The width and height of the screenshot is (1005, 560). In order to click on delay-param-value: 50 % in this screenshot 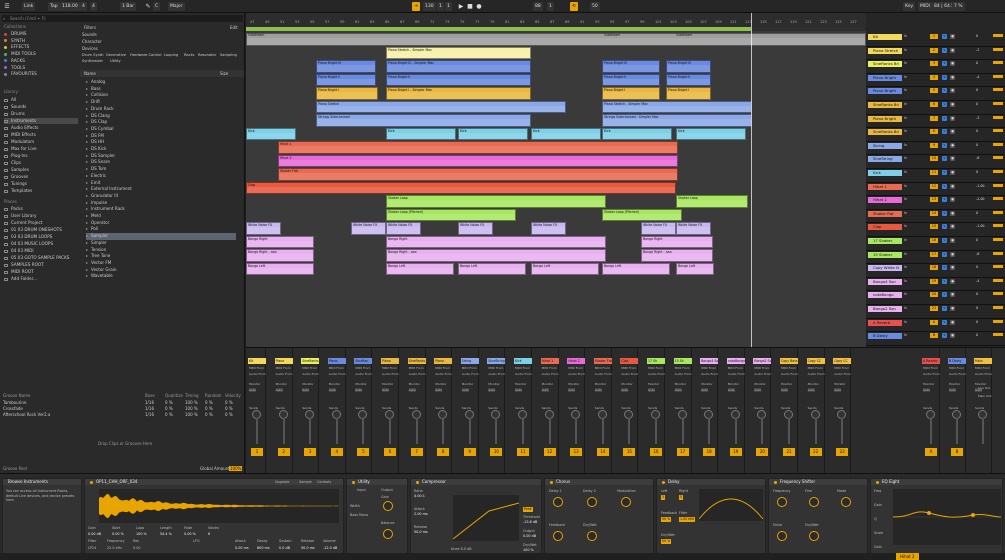, I will do `click(666, 519)`.